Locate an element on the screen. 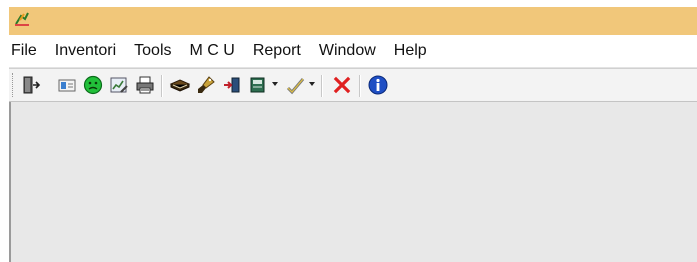  close-x-icon is located at coordinates (342, 85).